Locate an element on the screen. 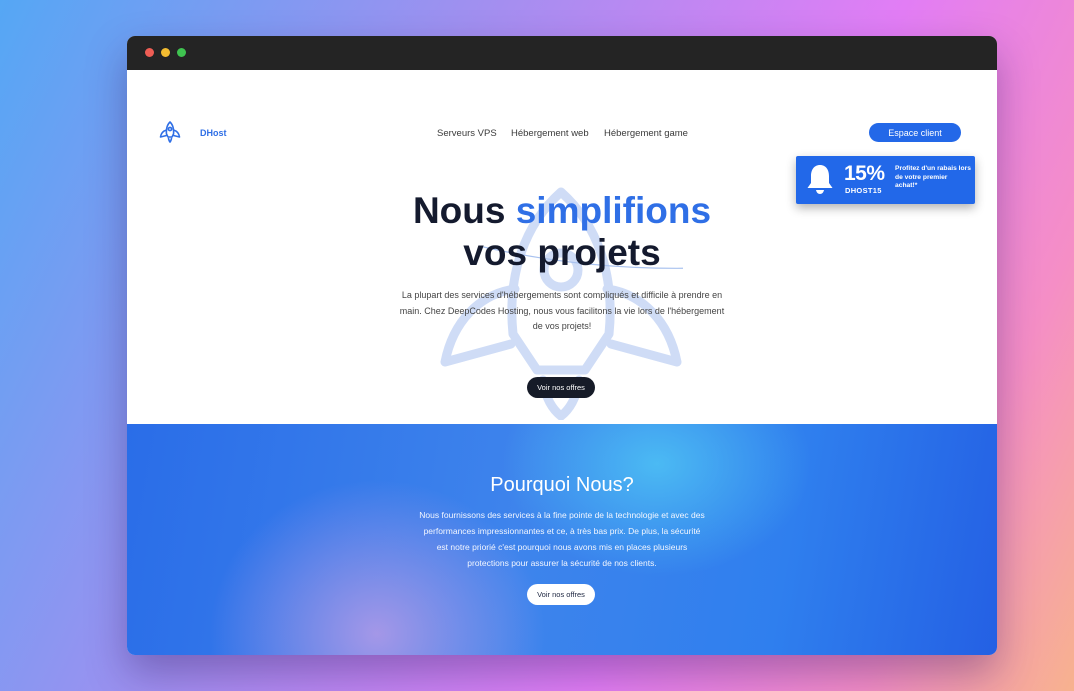 Image resolution: width=1074 pixels, height=691 pixels. window-titlebar is located at coordinates (562, 53).